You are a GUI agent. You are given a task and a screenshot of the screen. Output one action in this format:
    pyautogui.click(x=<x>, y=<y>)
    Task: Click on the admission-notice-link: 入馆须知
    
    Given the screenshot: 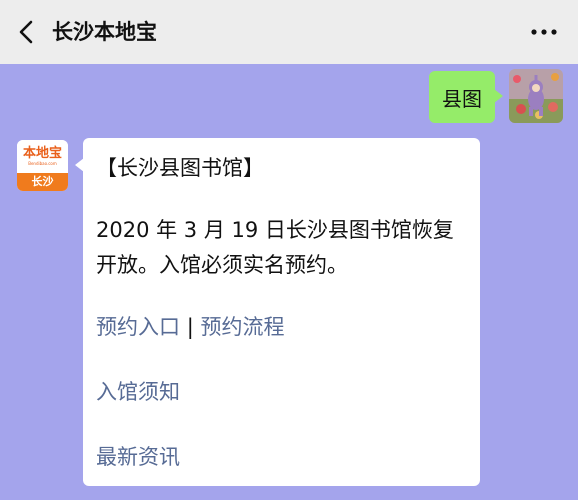 What is the action you would take?
    pyautogui.click(x=282, y=392)
    